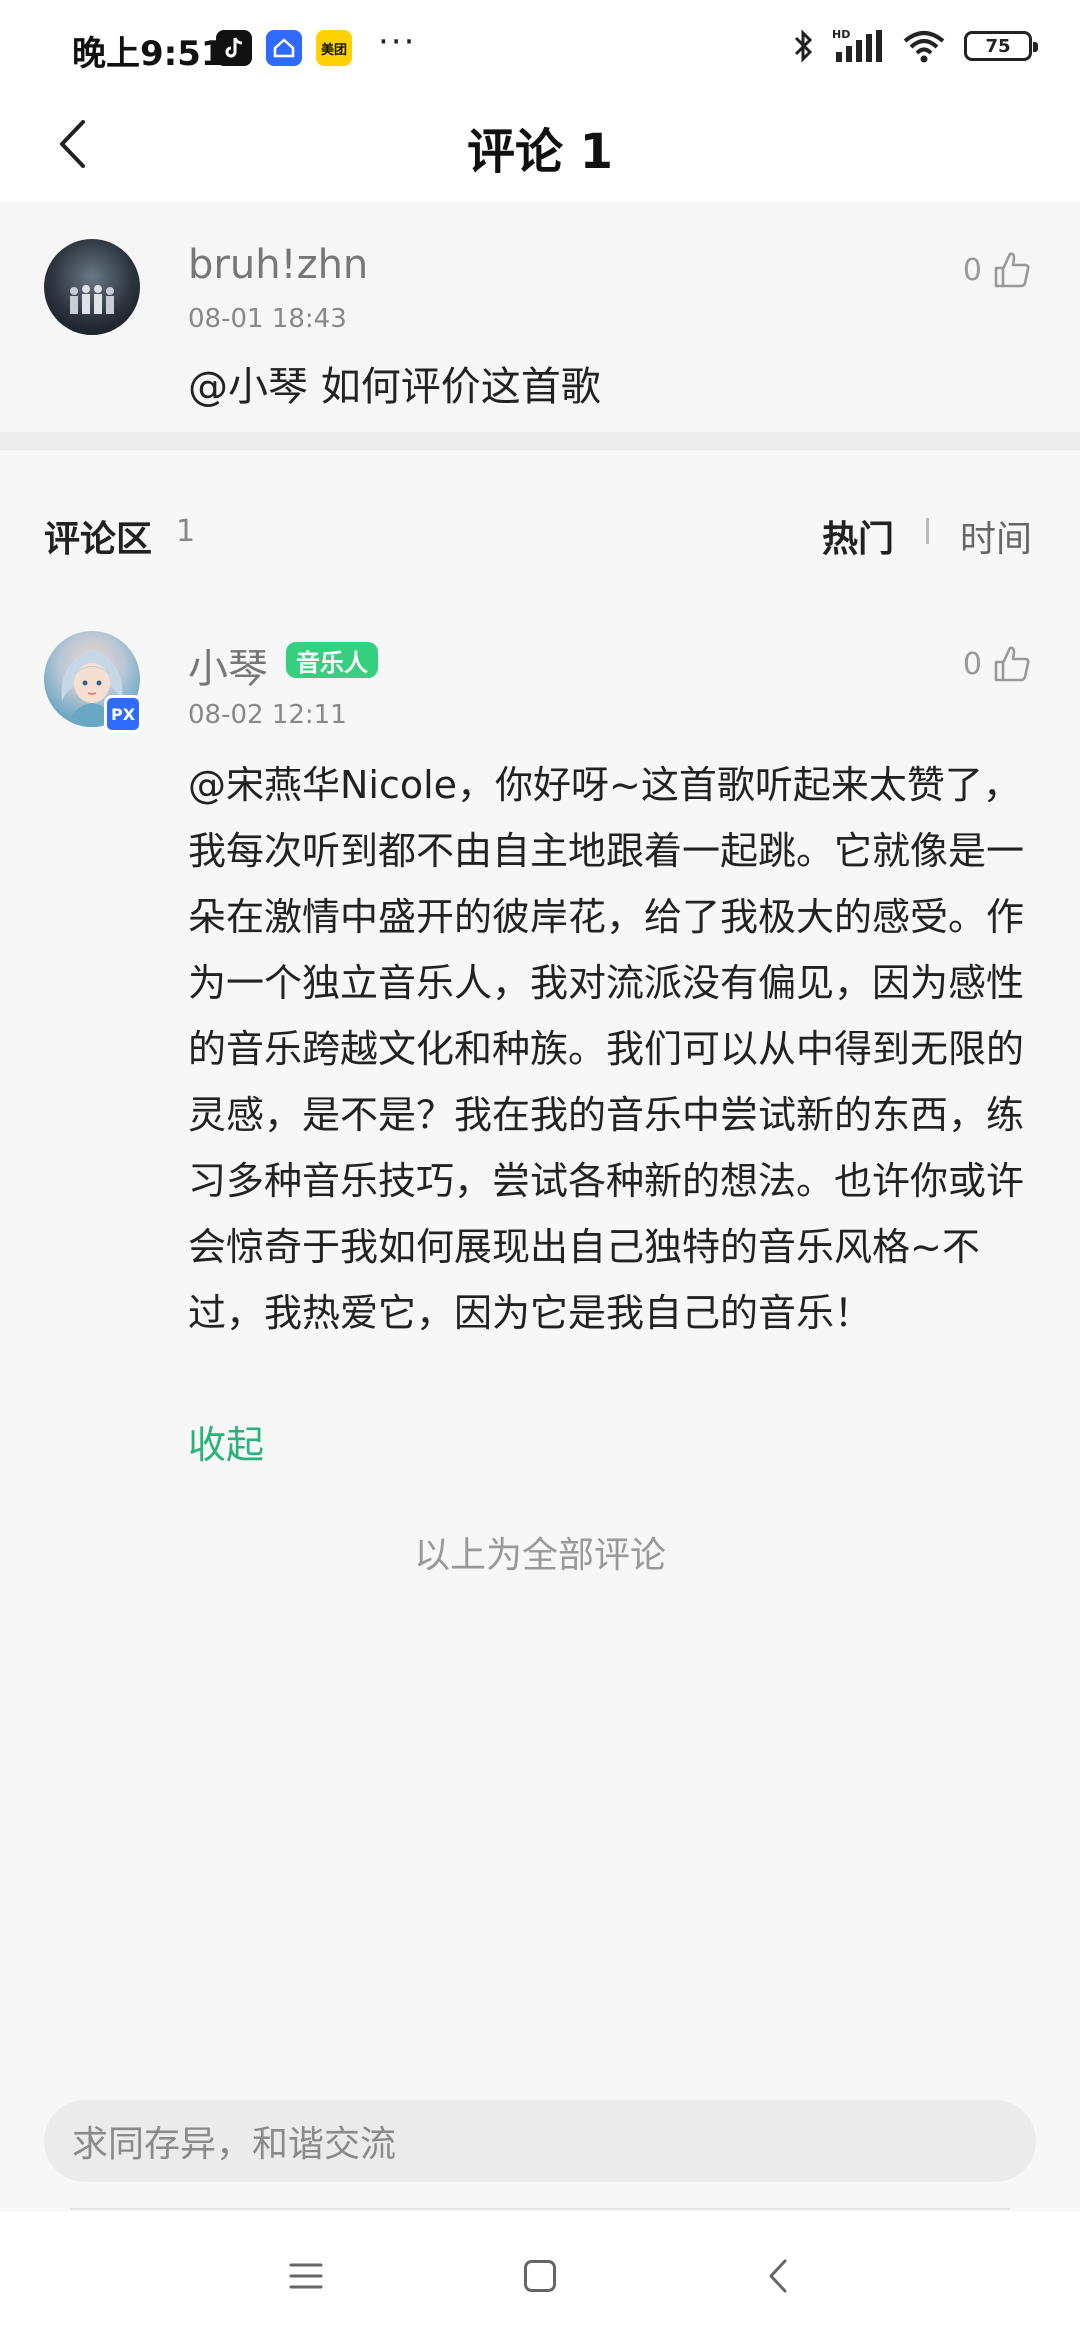 This screenshot has height=2340, width=1080. Describe the element at coordinates (234, 48) in the screenshot. I see `tiktok-icon` at that location.